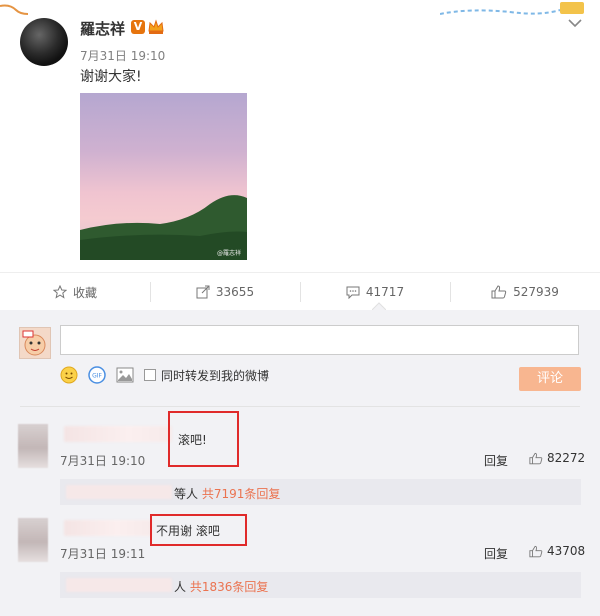 This screenshot has height=616, width=600. Describe the element at coordinates (69, 375) in the screenshot. I see `emoji-icon` at that location.